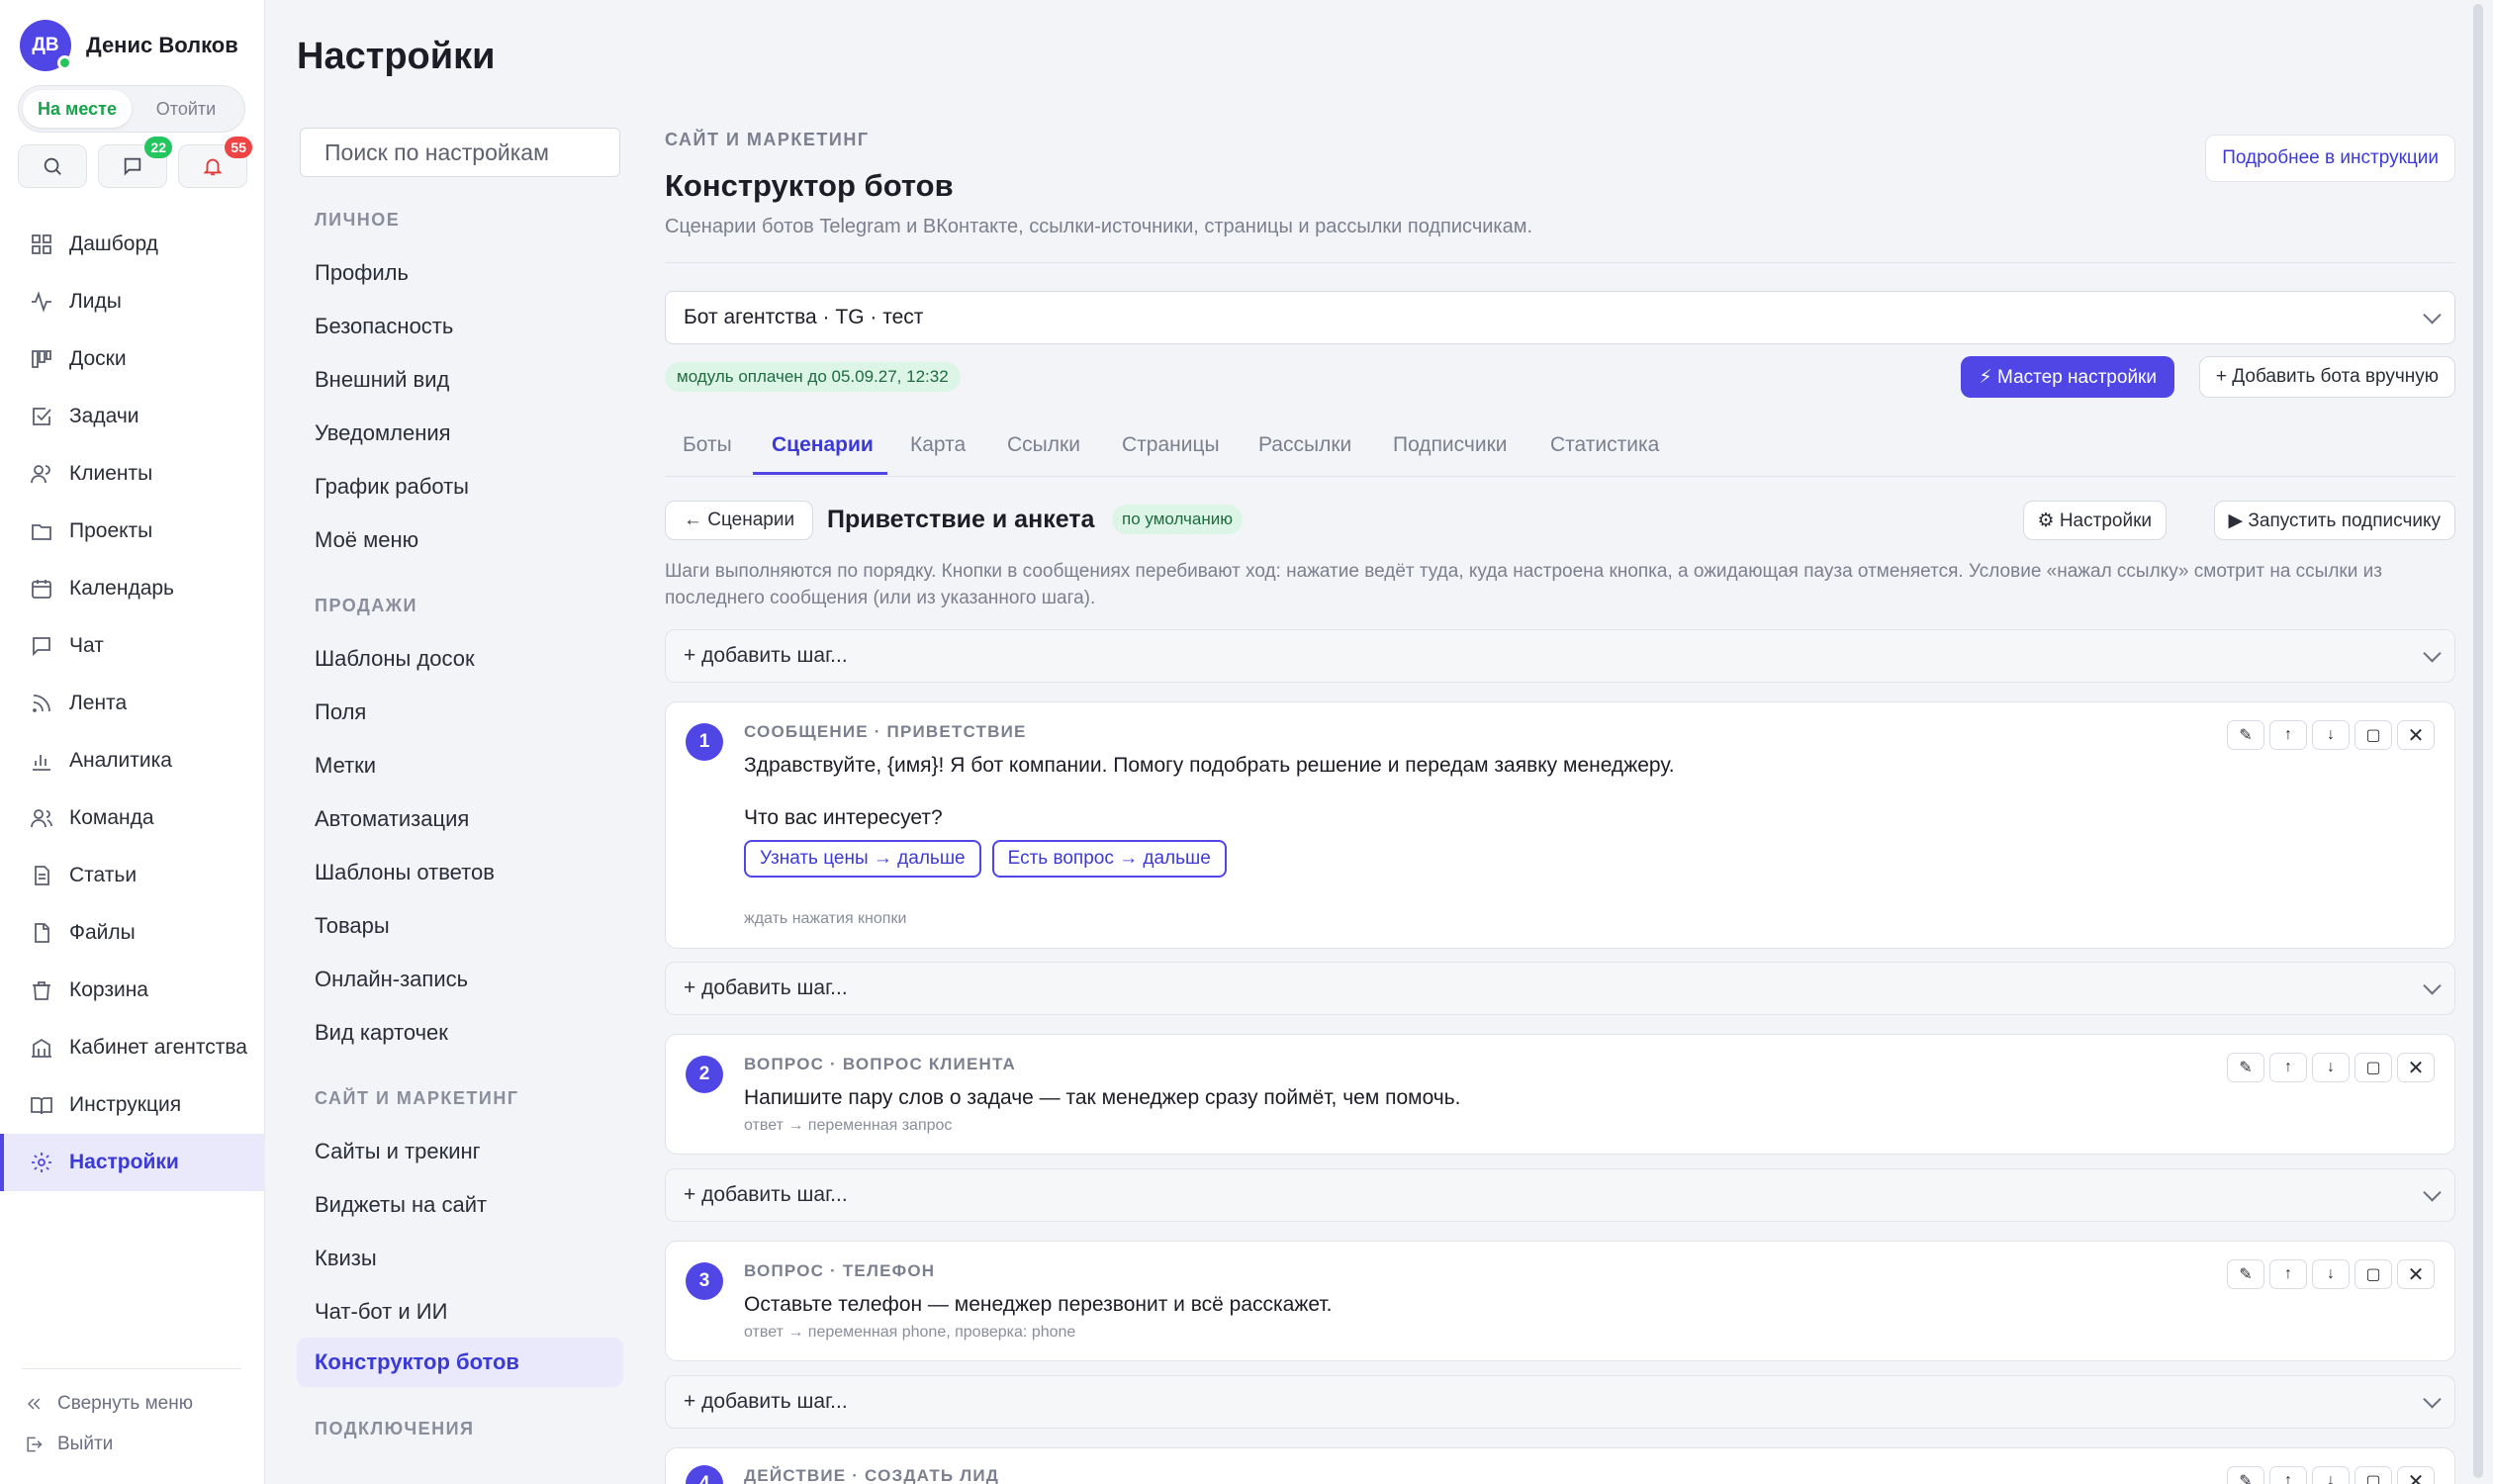 The image size is (2493, 1484). I want to click on settings-item-automation: Автоматизация, so click(392, 819).